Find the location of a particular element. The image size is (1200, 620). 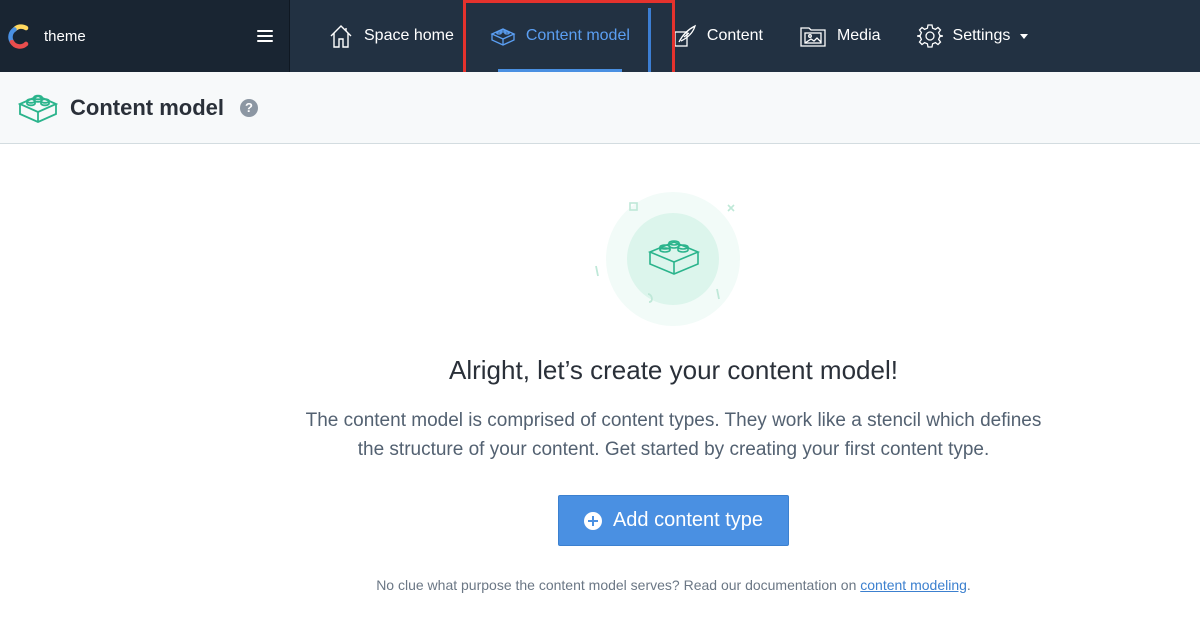

nav-item-space-home: Space home is located at coordinates (391, 36).